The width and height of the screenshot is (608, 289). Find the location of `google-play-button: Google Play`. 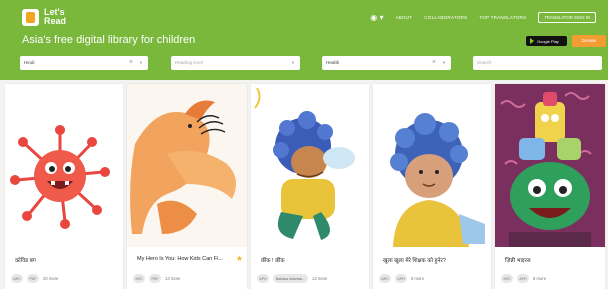

google-play-button: Google Play is located at coordinates (546, 41).